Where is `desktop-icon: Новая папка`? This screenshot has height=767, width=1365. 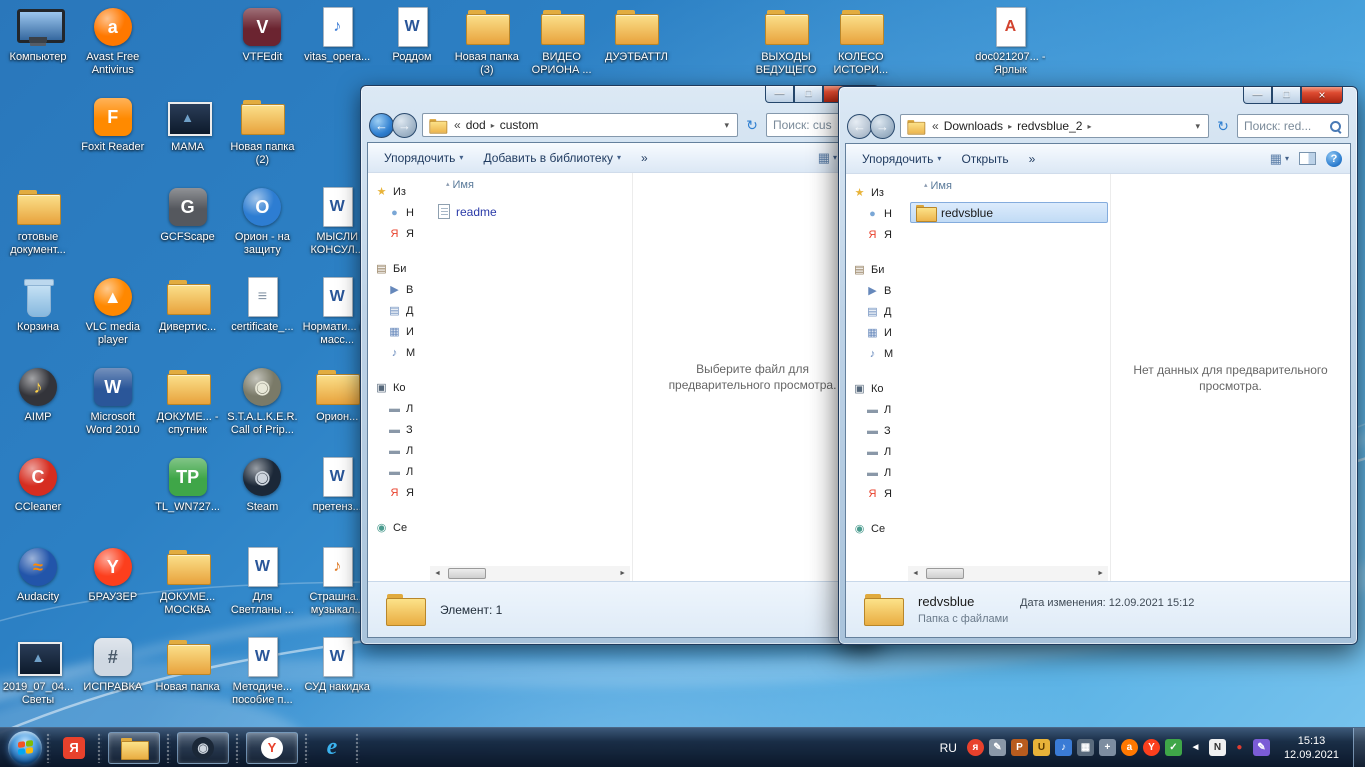
desktop-icon: Новая папка is located at coordinates (188, 665).